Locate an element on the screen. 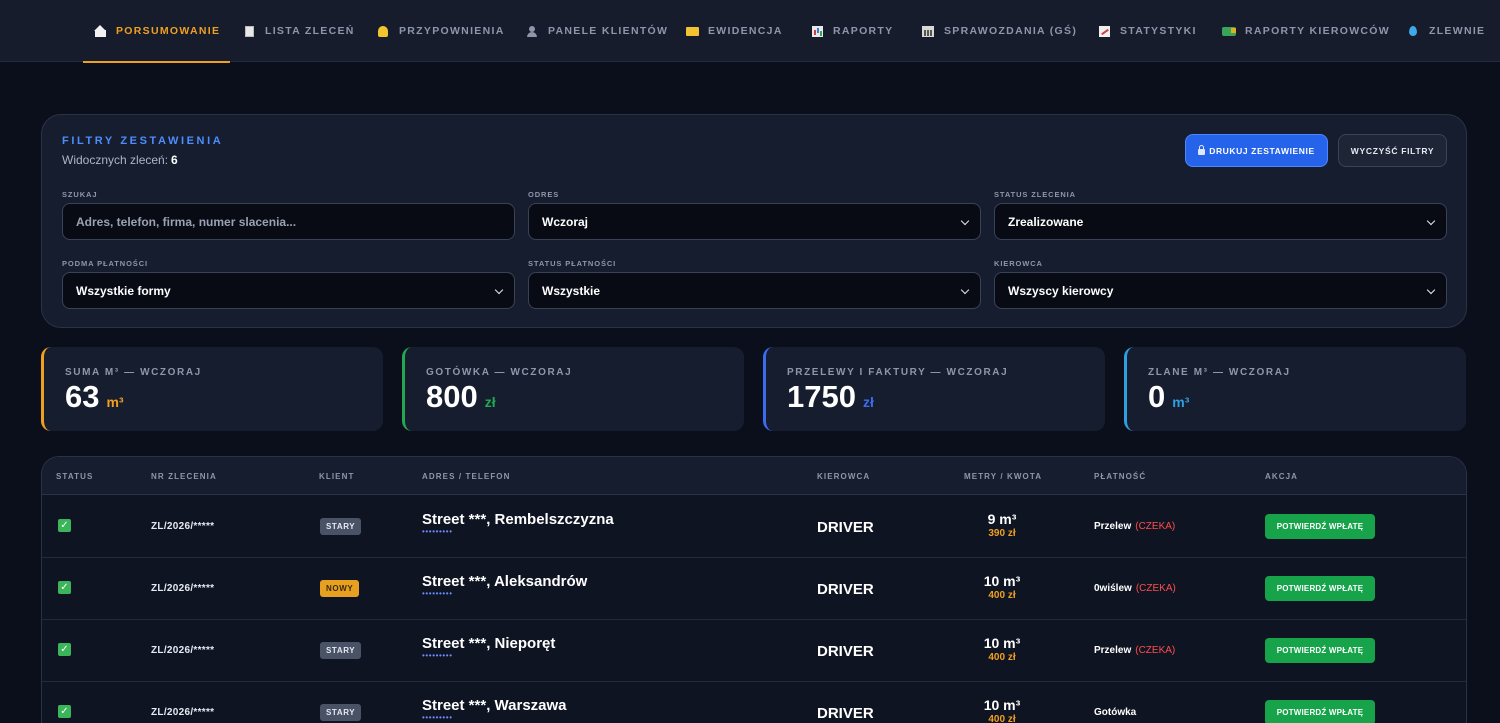 The height and width of the screenshot is (723, 1500). address-text: Street ***, Rembelszczyzna is located at coordinates (518, 519).